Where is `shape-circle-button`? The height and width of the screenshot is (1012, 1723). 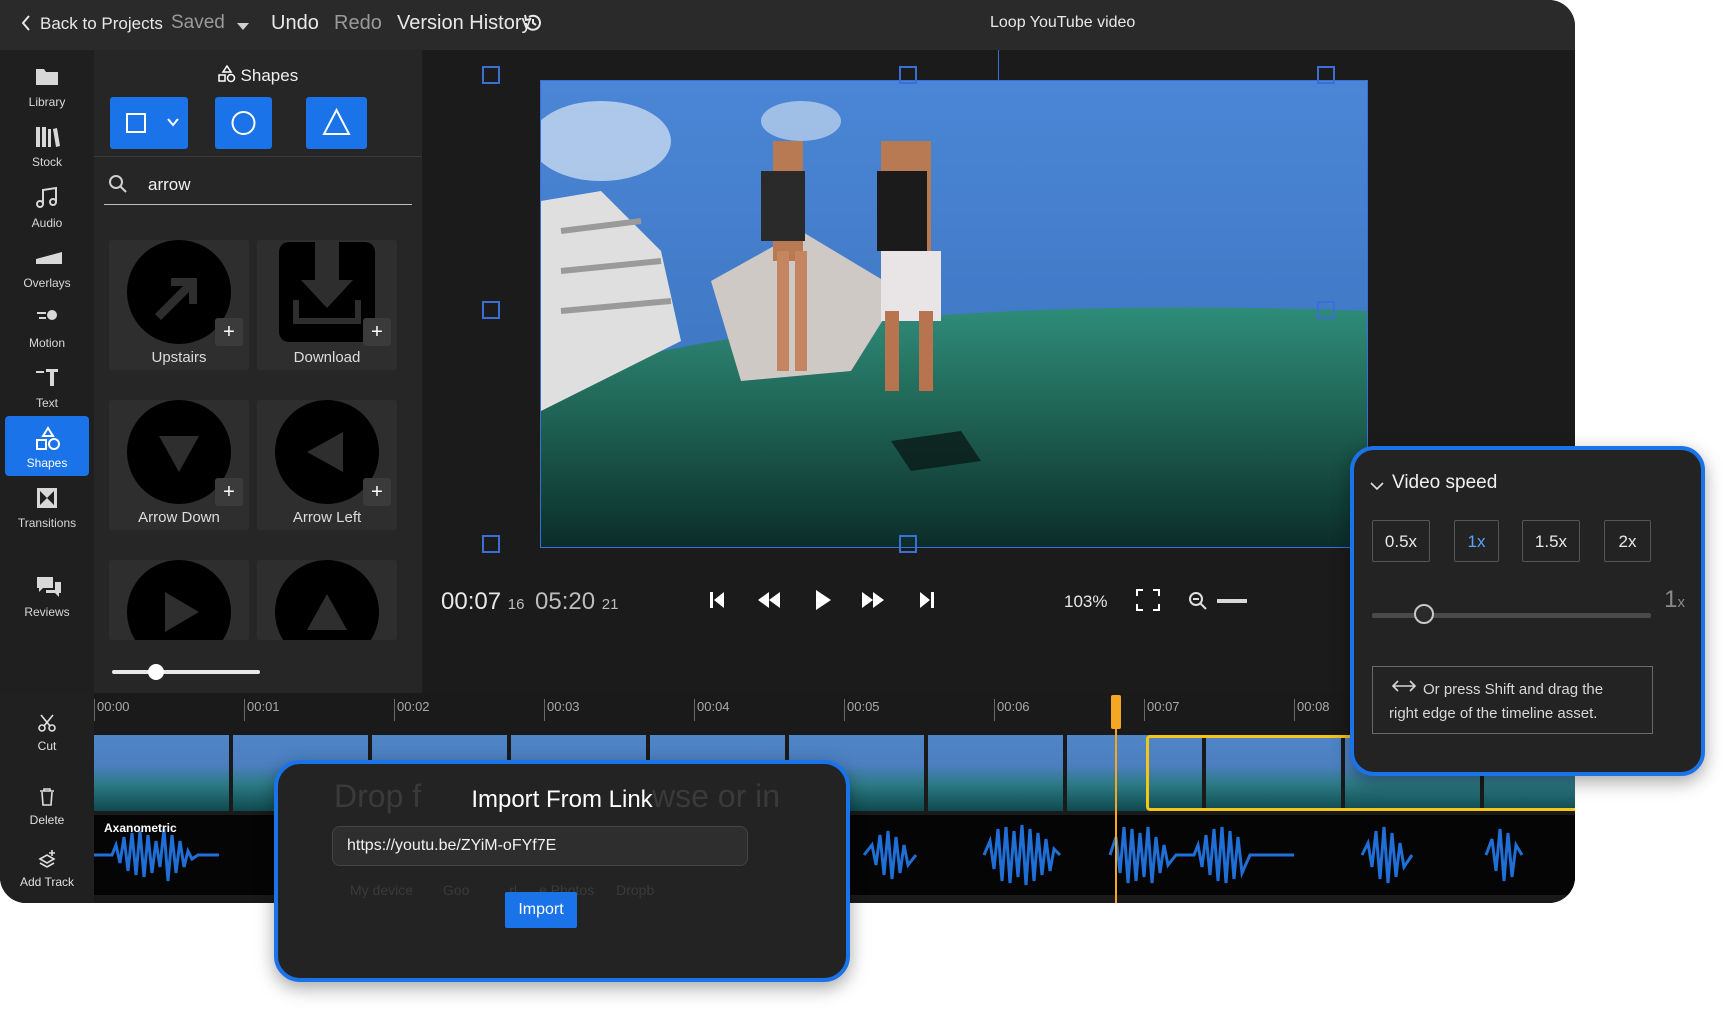 shape-circle-button is located at coordinates (243, 123).